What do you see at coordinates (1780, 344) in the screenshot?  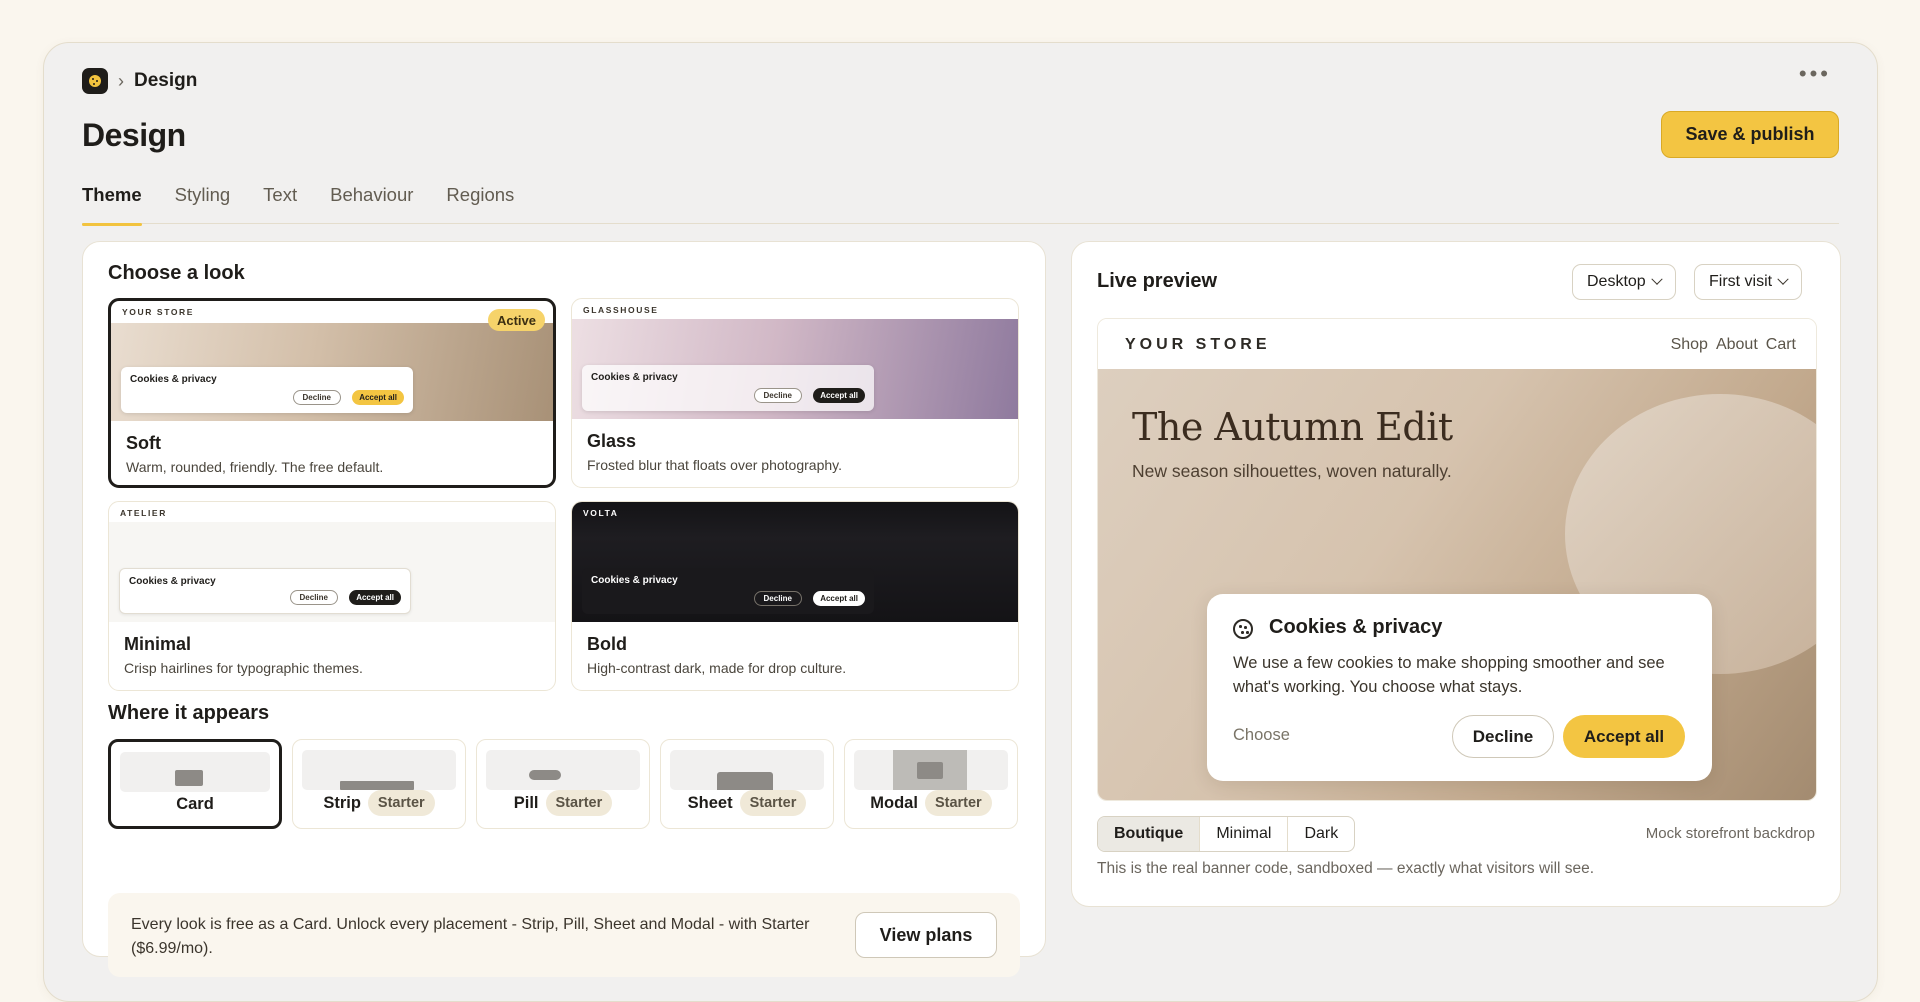 I see `store-link-cart: Cart` at bounding box center [1780, 344].